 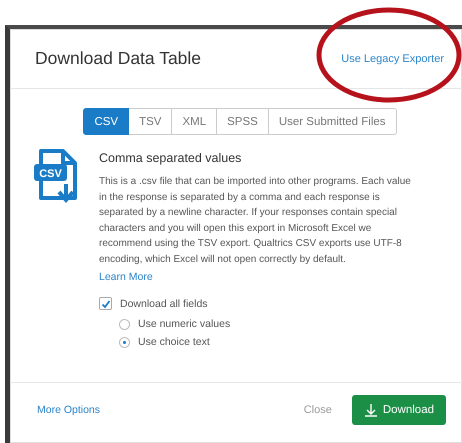 I want to click on radio-label: Use choice text, so click(x=174, y=342).